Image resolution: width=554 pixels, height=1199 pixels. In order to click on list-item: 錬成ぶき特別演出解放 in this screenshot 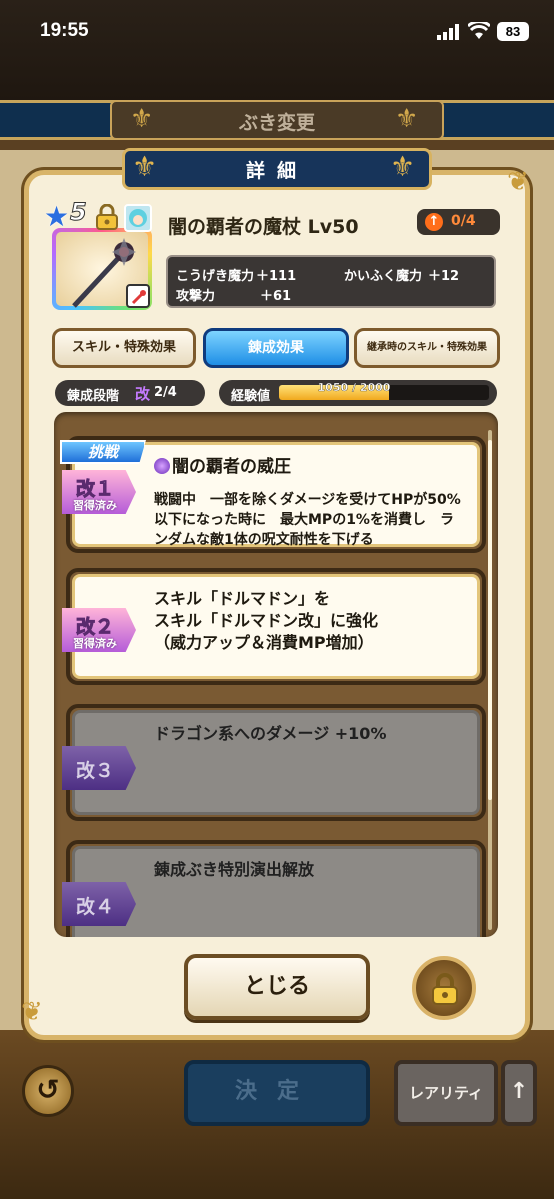, I will do `click(276, 888)`.